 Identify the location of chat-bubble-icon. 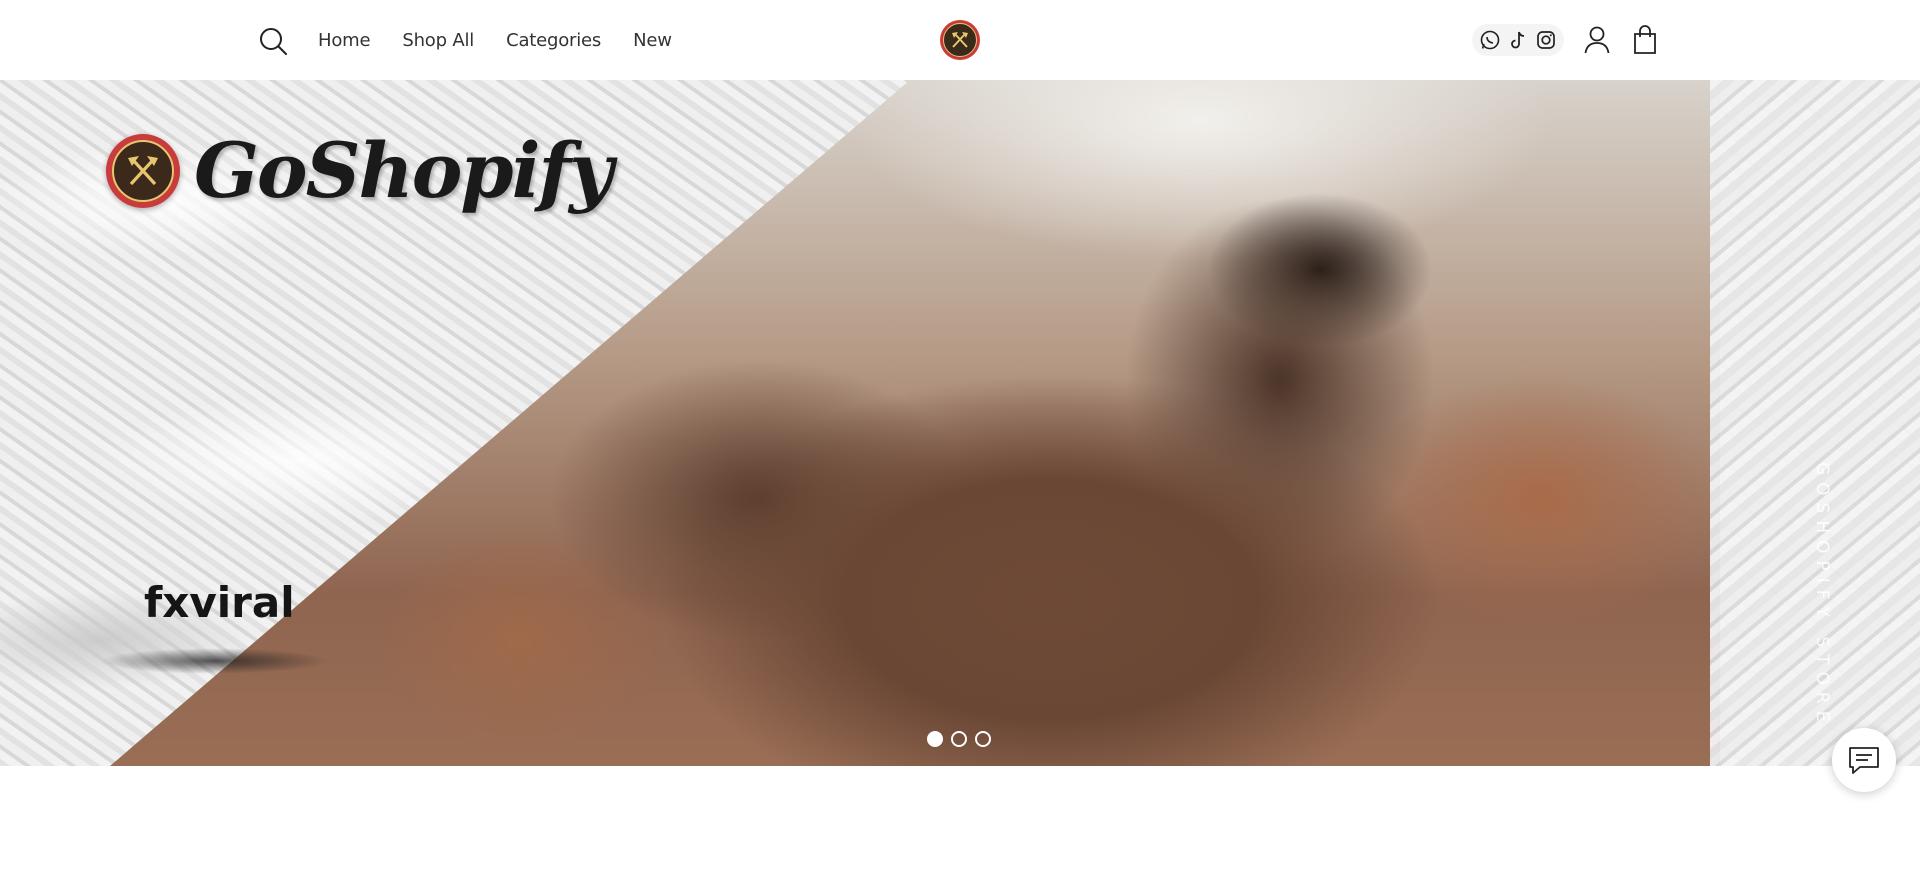
(1864, 760).